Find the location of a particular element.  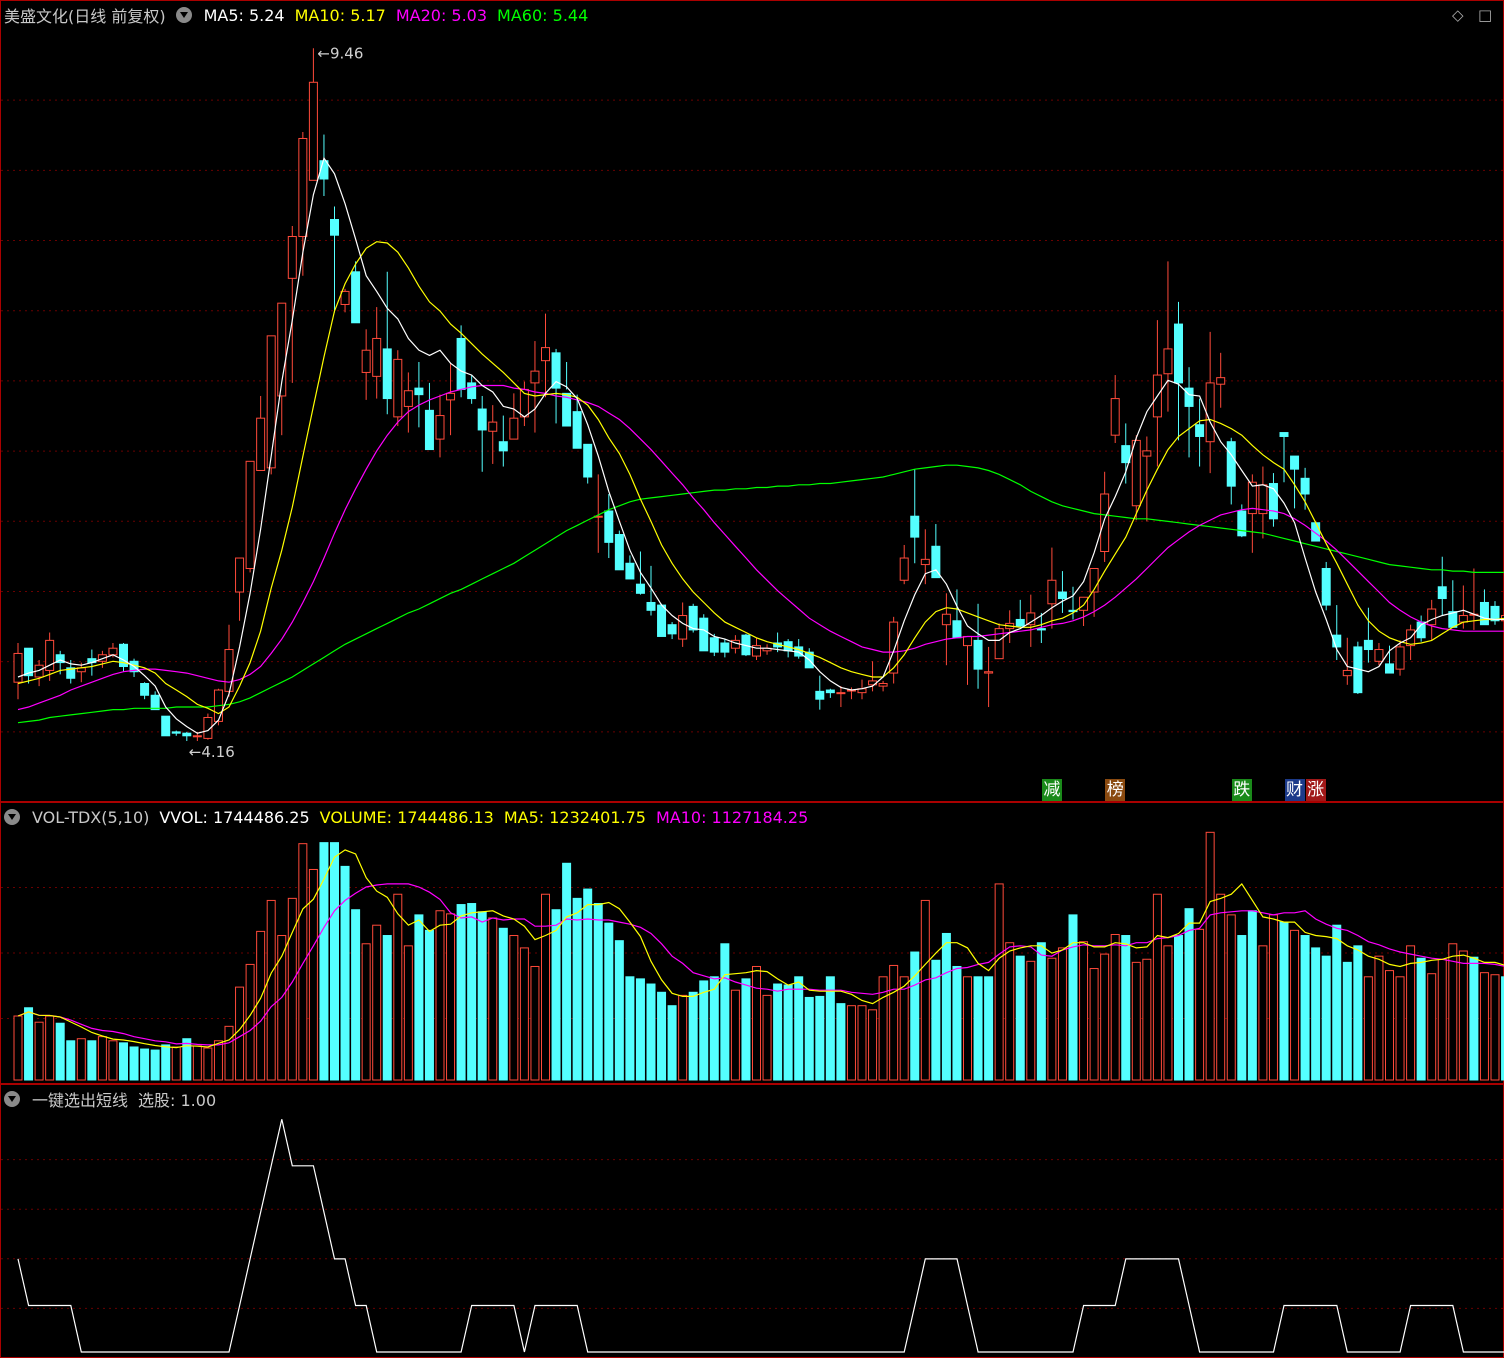

ma20-legend: MA20: 5.03 is located at coordinates (441, 15).